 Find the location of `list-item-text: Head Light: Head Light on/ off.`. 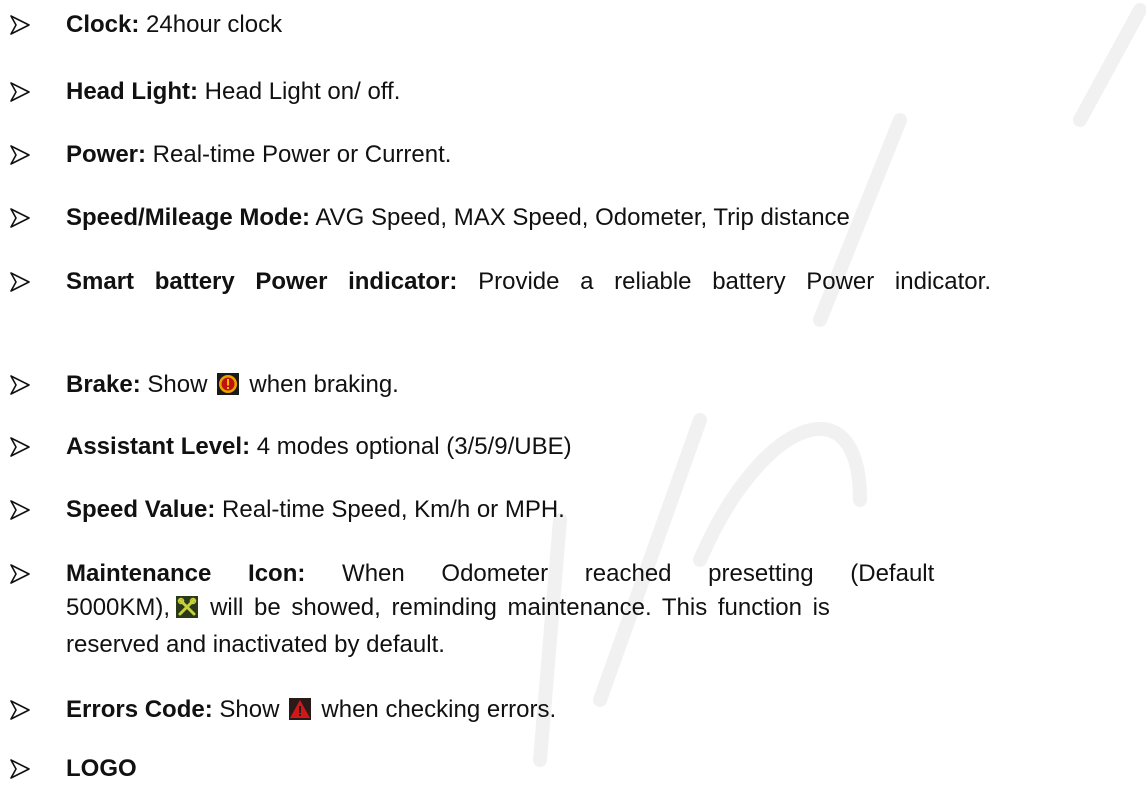

list-item-text: Head Light: Head Light on/ off. is located at coordinates (586, 92).